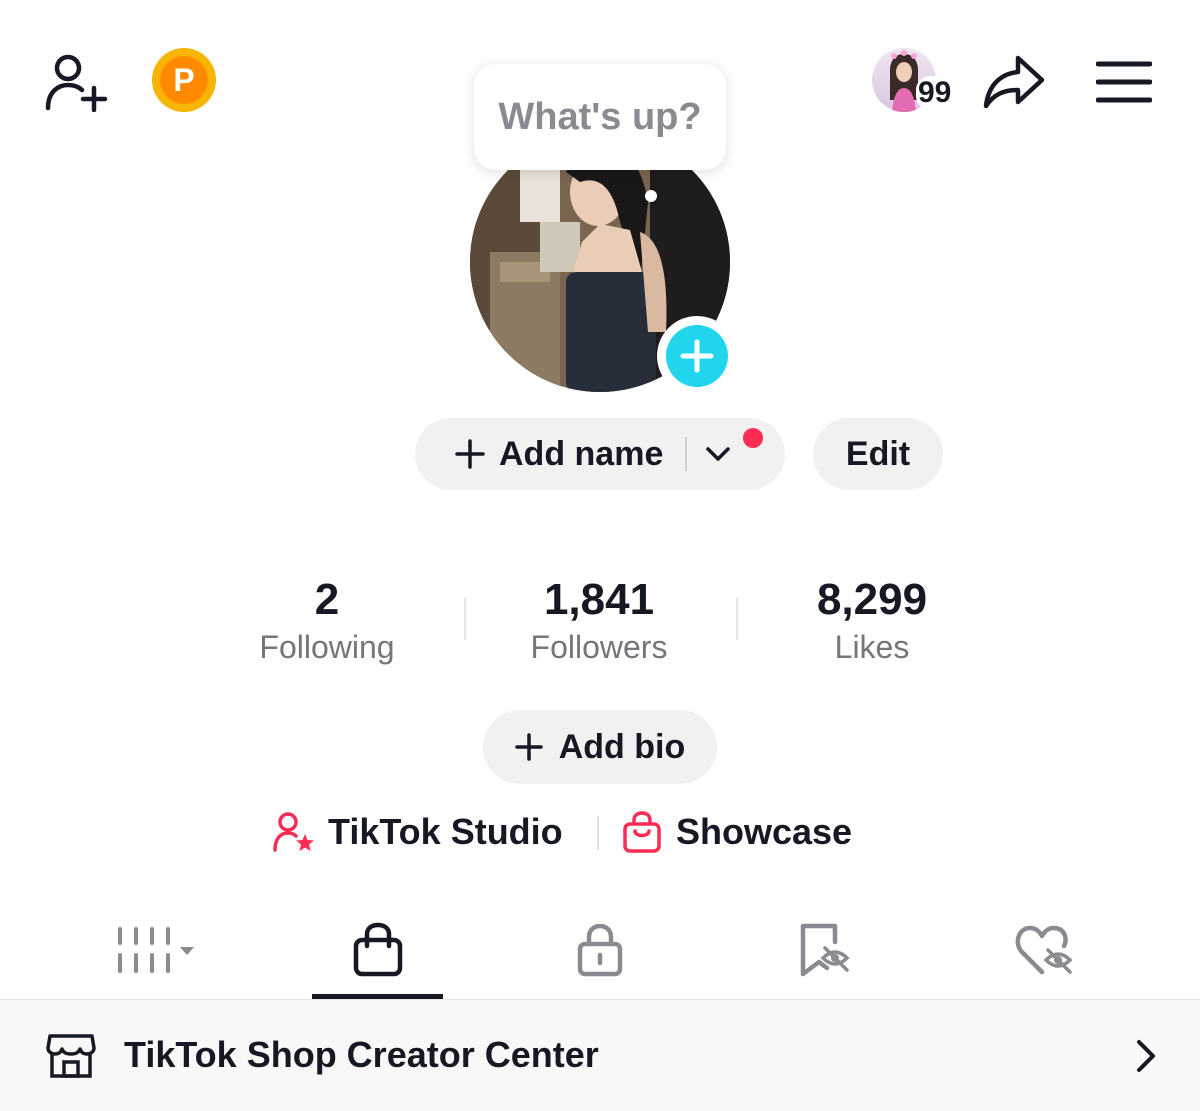 This screenshot has height=1111, width=1200. I want to click on add-bio-label: Add bio, so click(622, 746).